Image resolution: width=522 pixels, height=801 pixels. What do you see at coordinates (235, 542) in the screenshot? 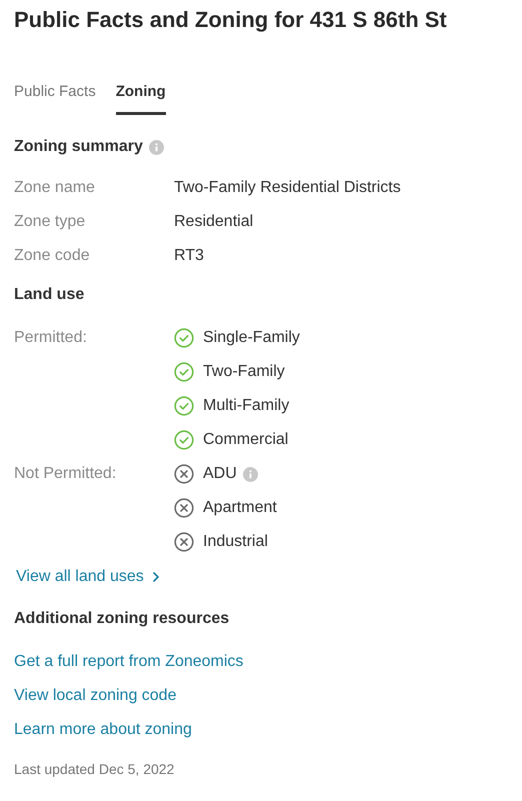
I see `land-use-label: Industrial` at bounding box center [235, 542].